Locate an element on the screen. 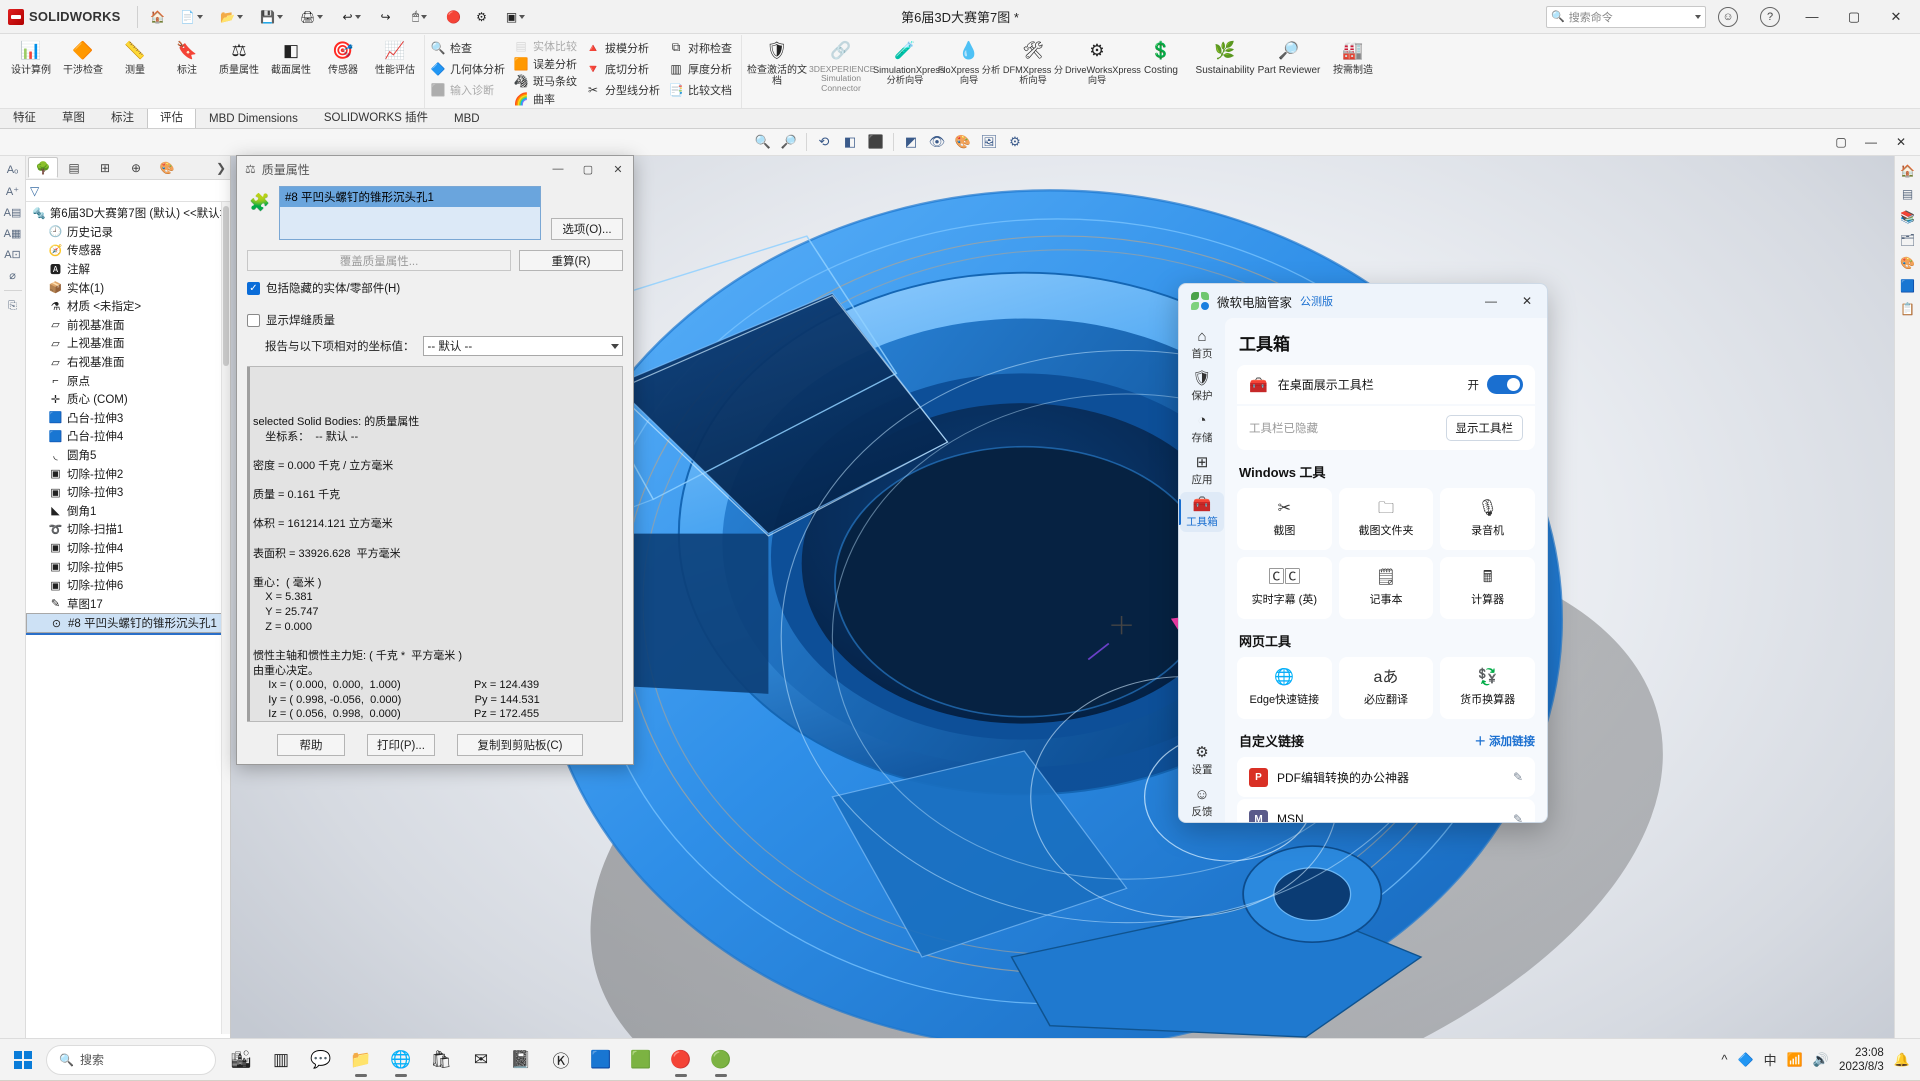  home-icon: 🏠 is located at coordinates (158, 17).